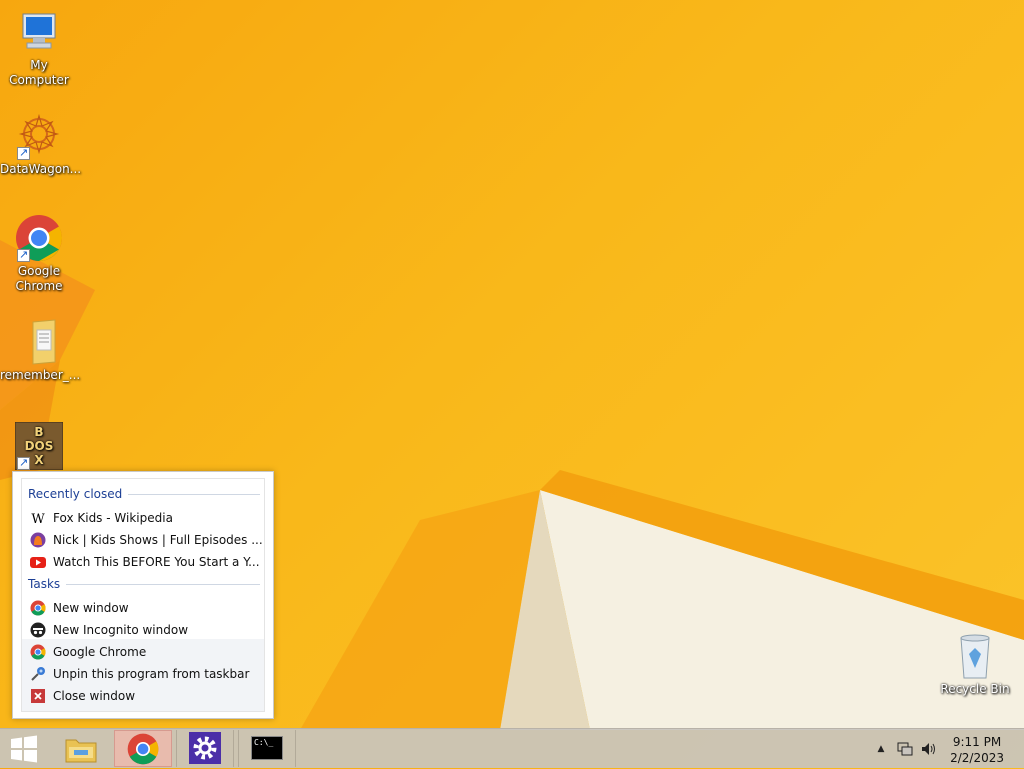 The height and width of the screenshot is (769, 1024). I want to click on app-action-label: Close window, so click(94, 696).